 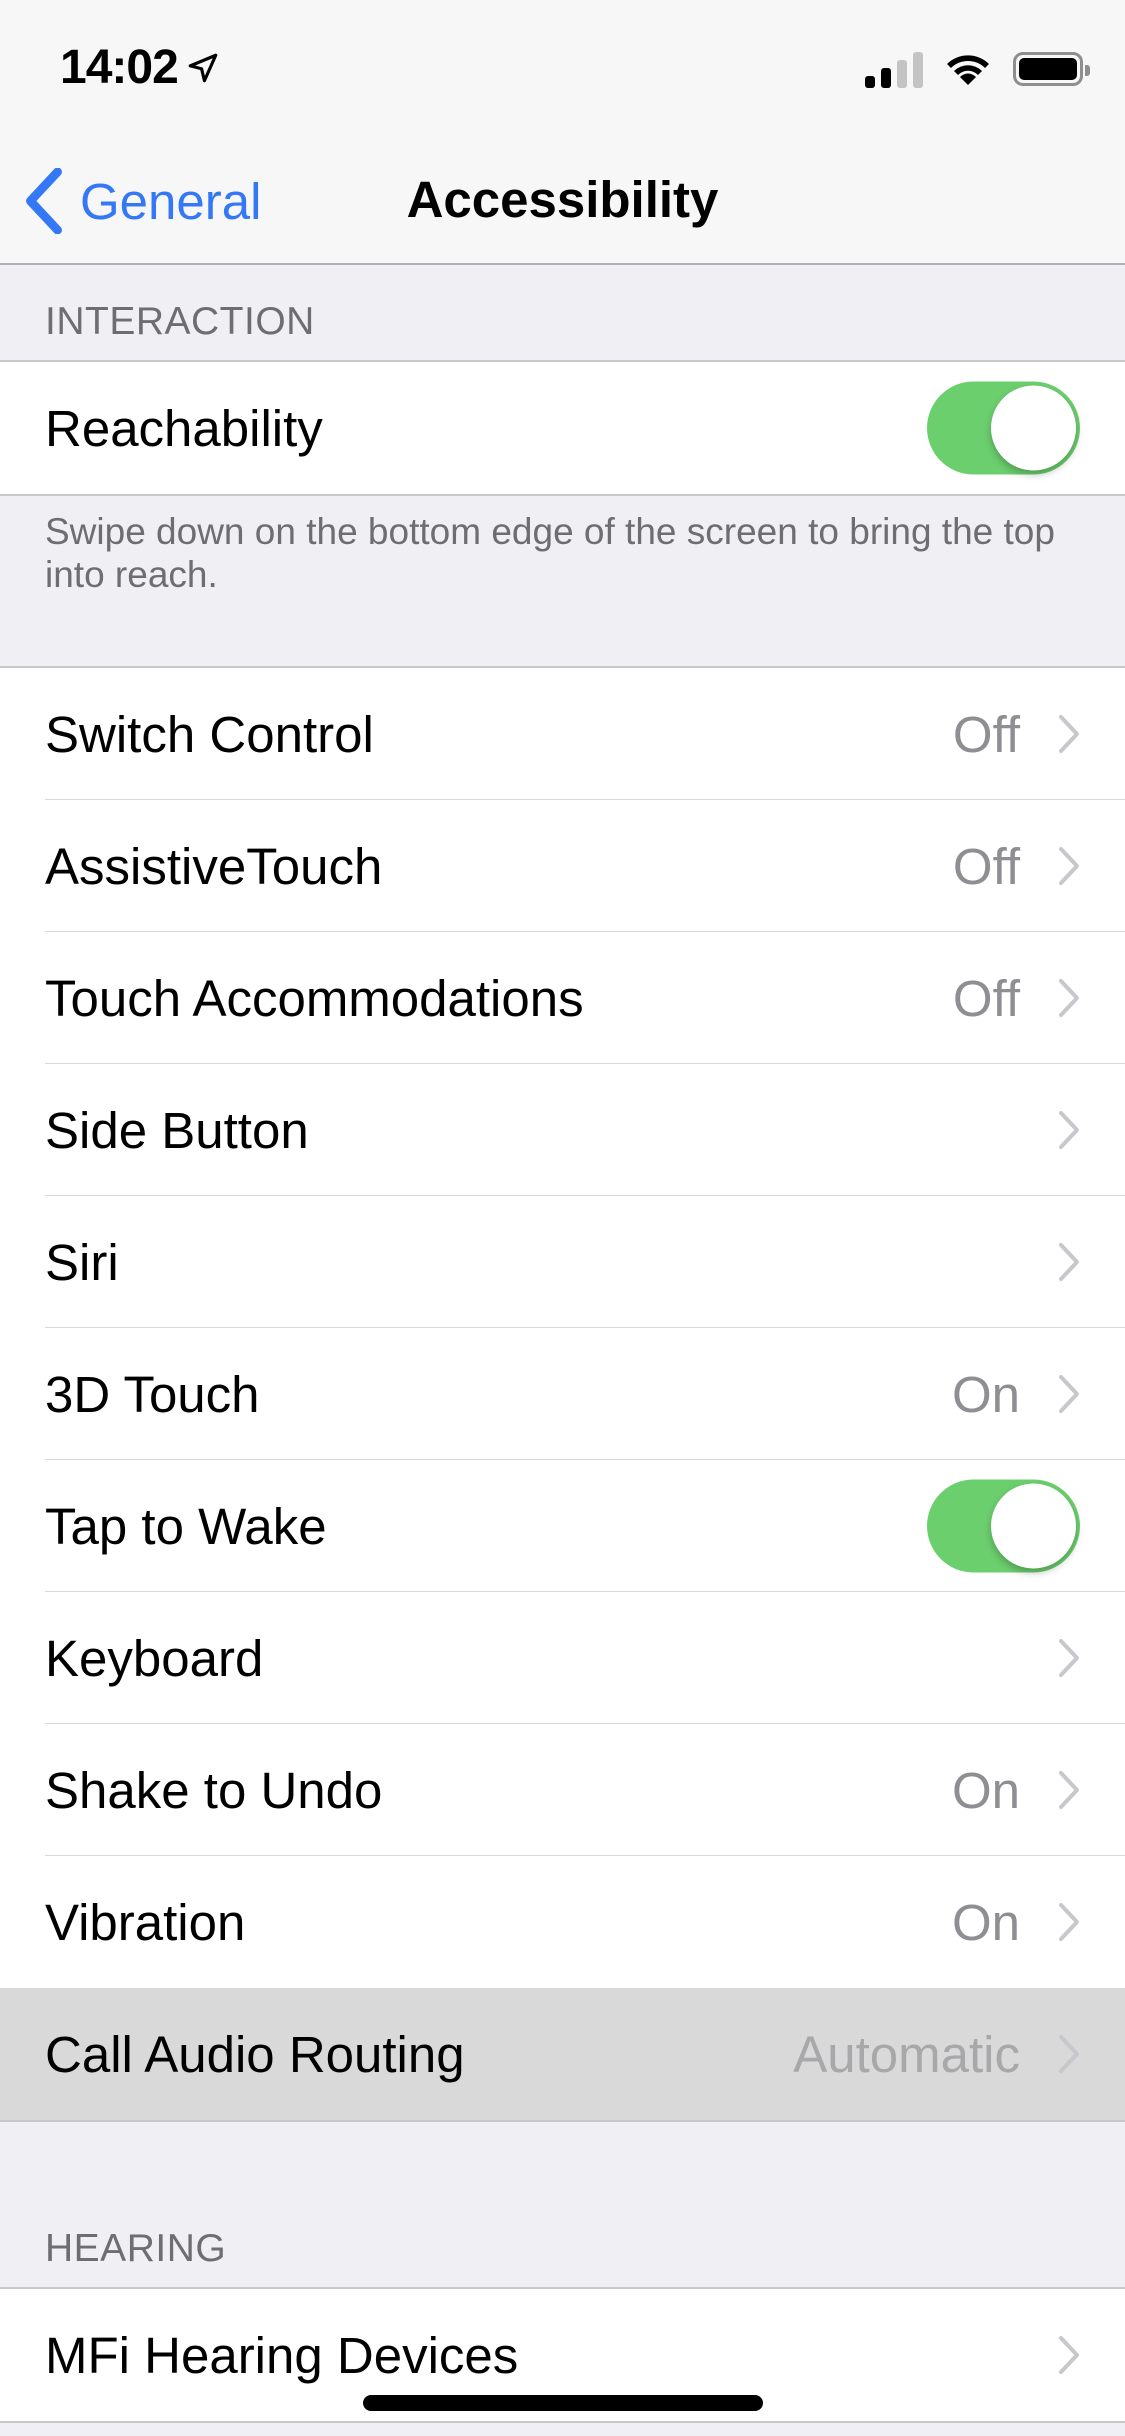 I want to click on status-indicators, so click(x=977, y=69).